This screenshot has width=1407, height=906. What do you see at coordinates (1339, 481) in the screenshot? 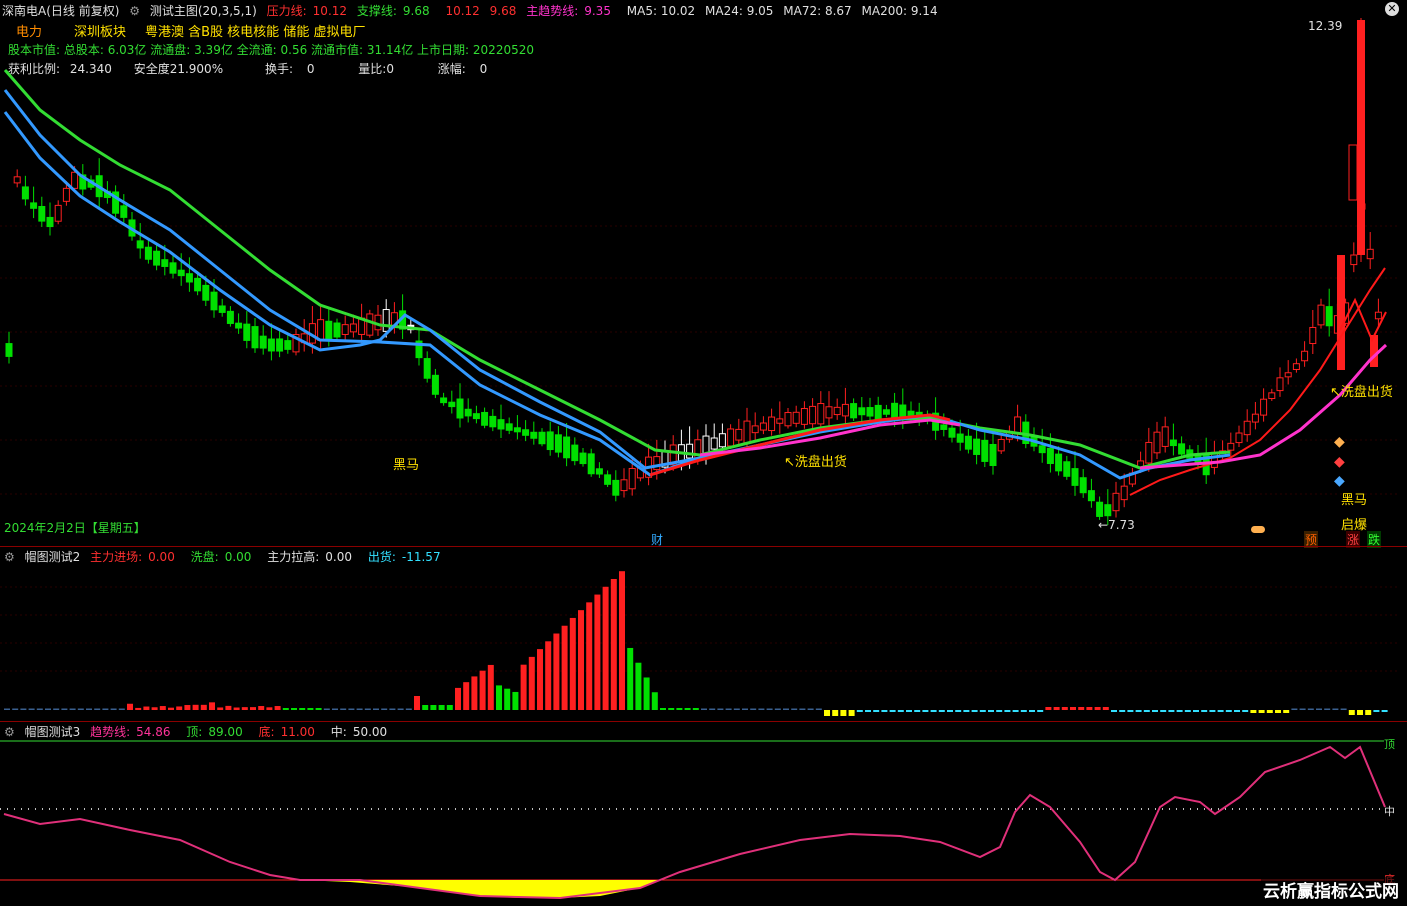
I see `diamond-icon-blue: ◆` at bounding box center [1339, 481].